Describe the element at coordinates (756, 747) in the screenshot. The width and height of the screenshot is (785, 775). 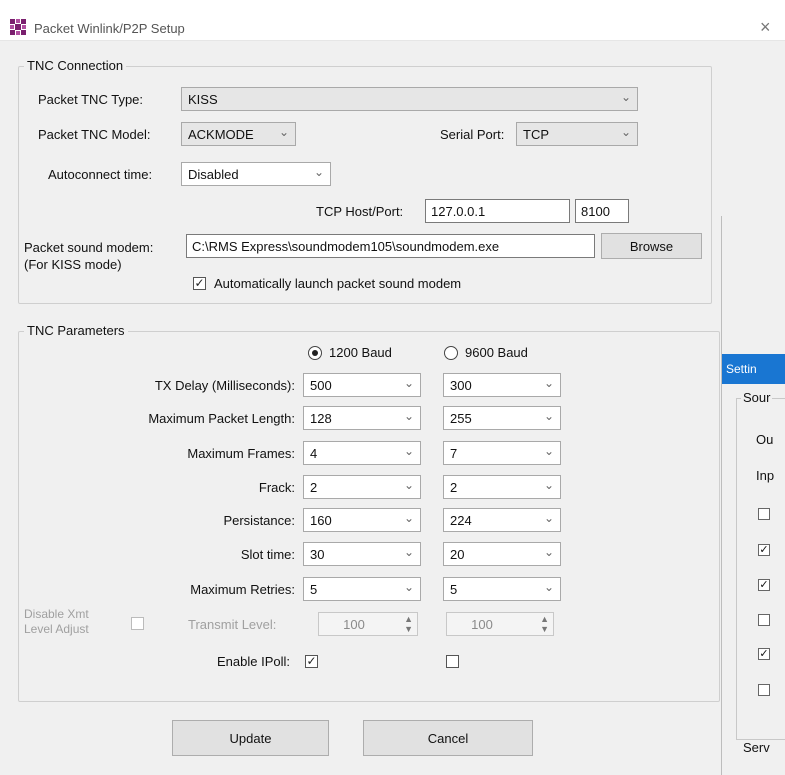
I see `settings-group2-legend: Serv` at that location.